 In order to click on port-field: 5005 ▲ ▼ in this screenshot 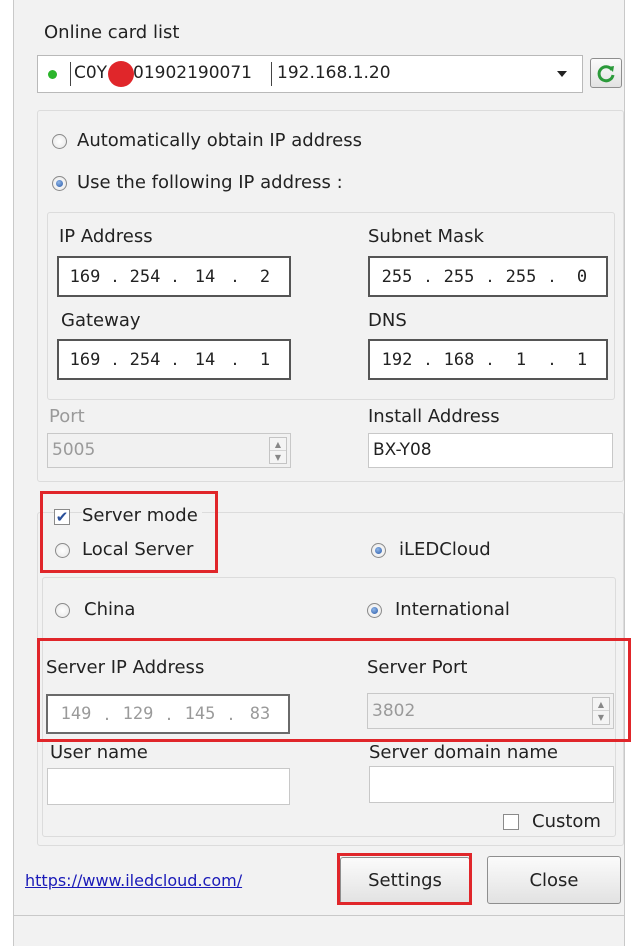, I will do `click(169, 450)`.